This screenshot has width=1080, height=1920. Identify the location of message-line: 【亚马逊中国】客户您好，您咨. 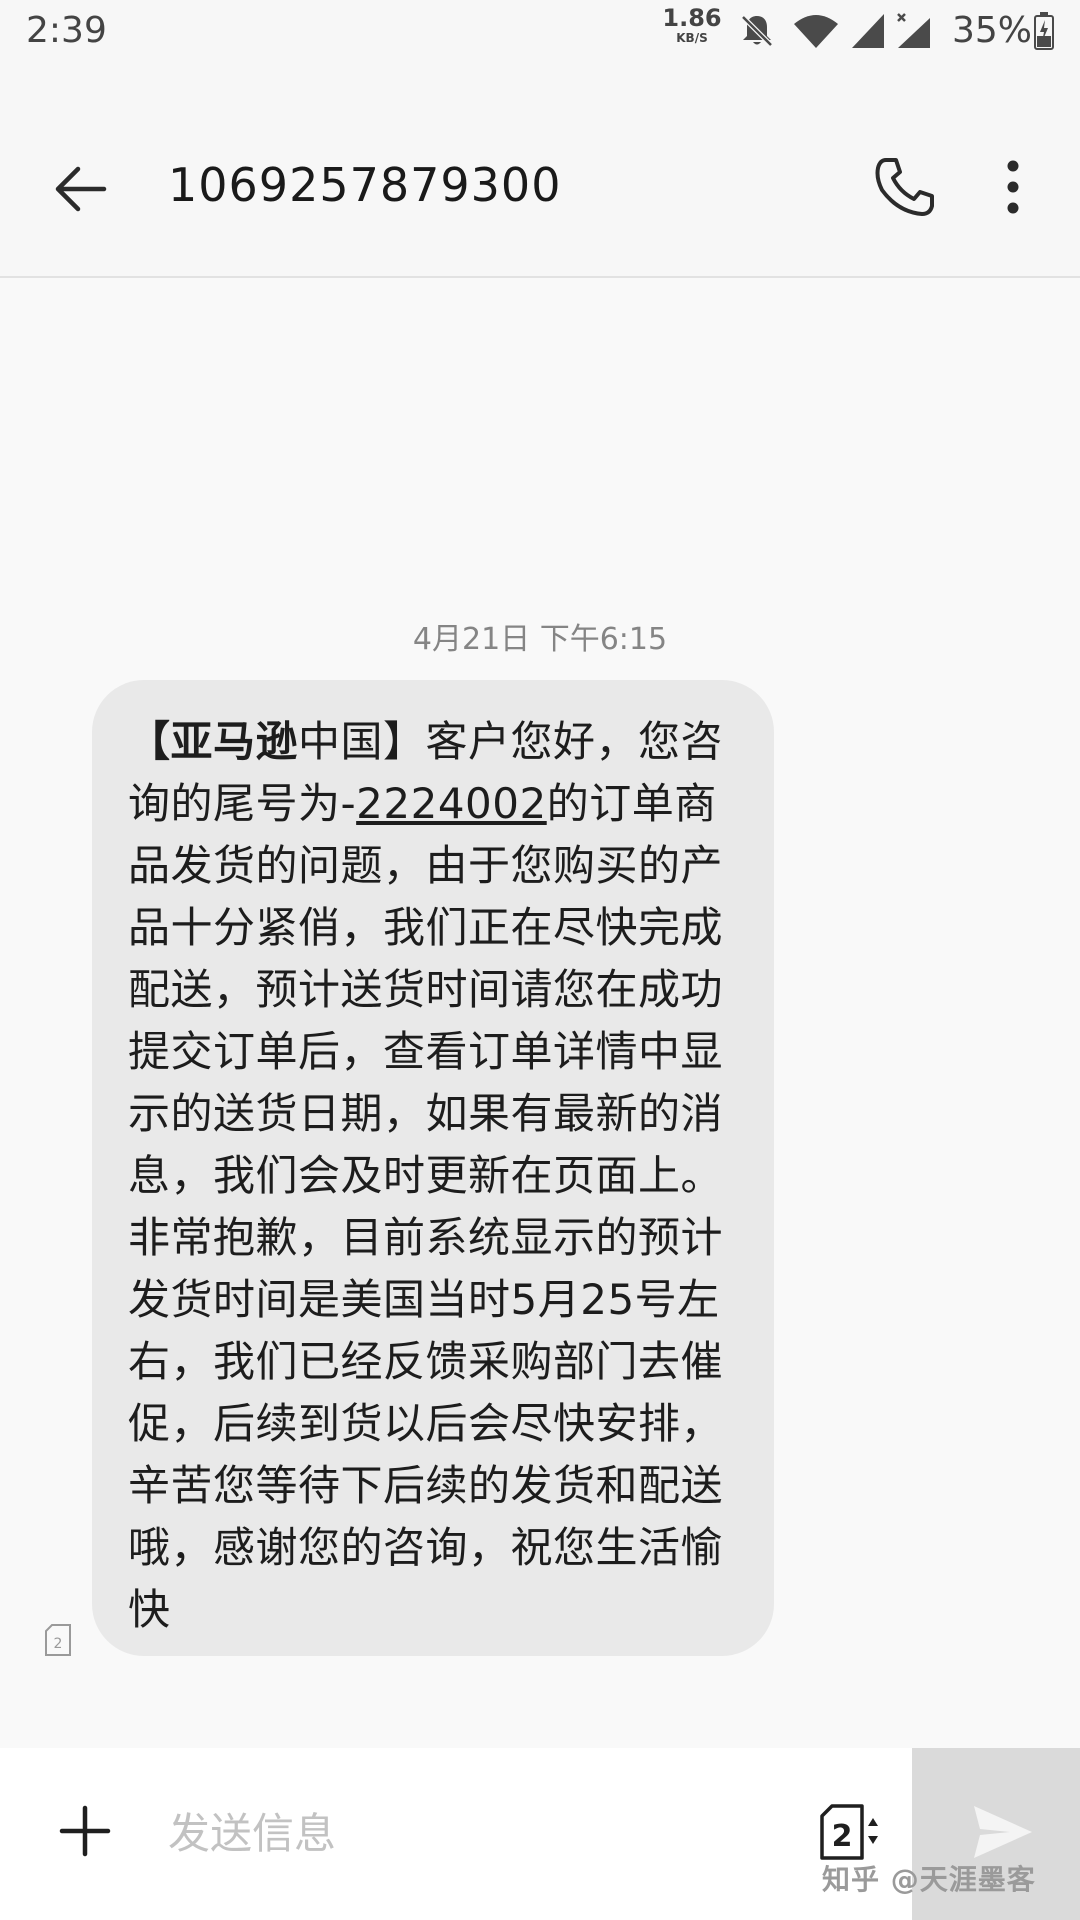
(425, 738).